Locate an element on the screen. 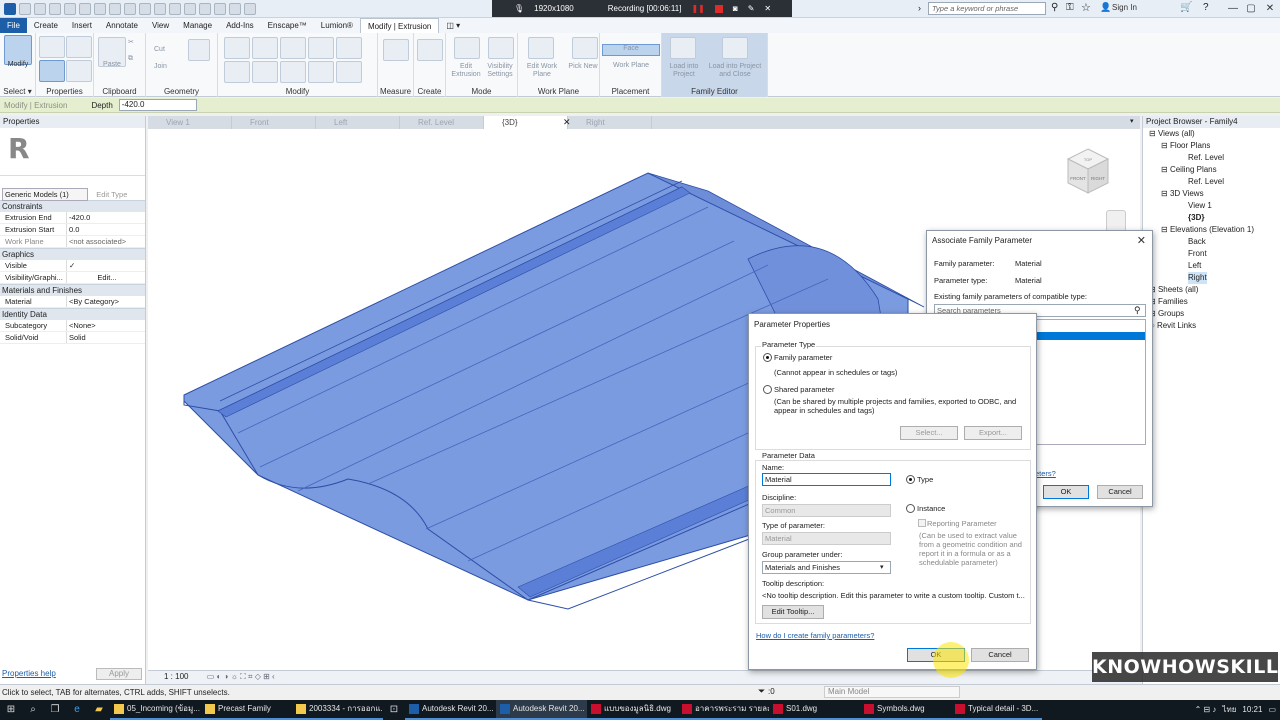 The height and width of the screenshot is (720, 1280). load-into-project-button is located at coordinates (683, 48).